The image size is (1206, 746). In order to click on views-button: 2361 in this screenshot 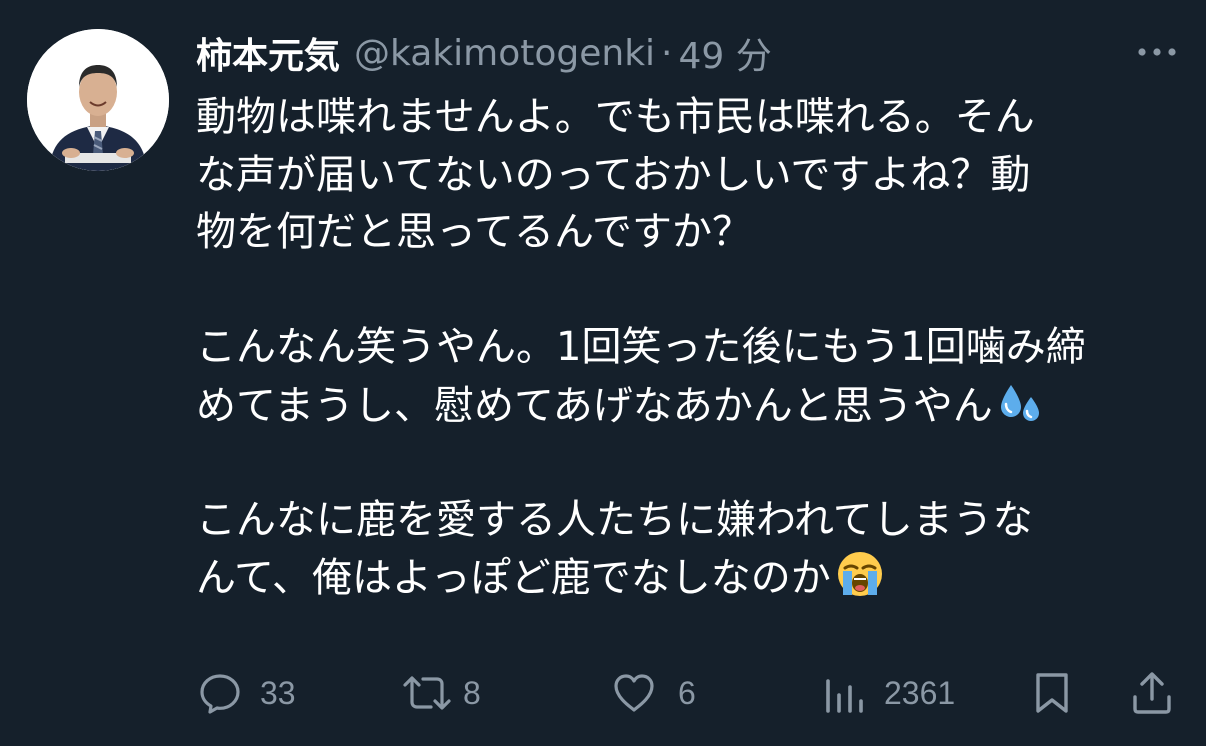, I will do `click(888, 693)`.